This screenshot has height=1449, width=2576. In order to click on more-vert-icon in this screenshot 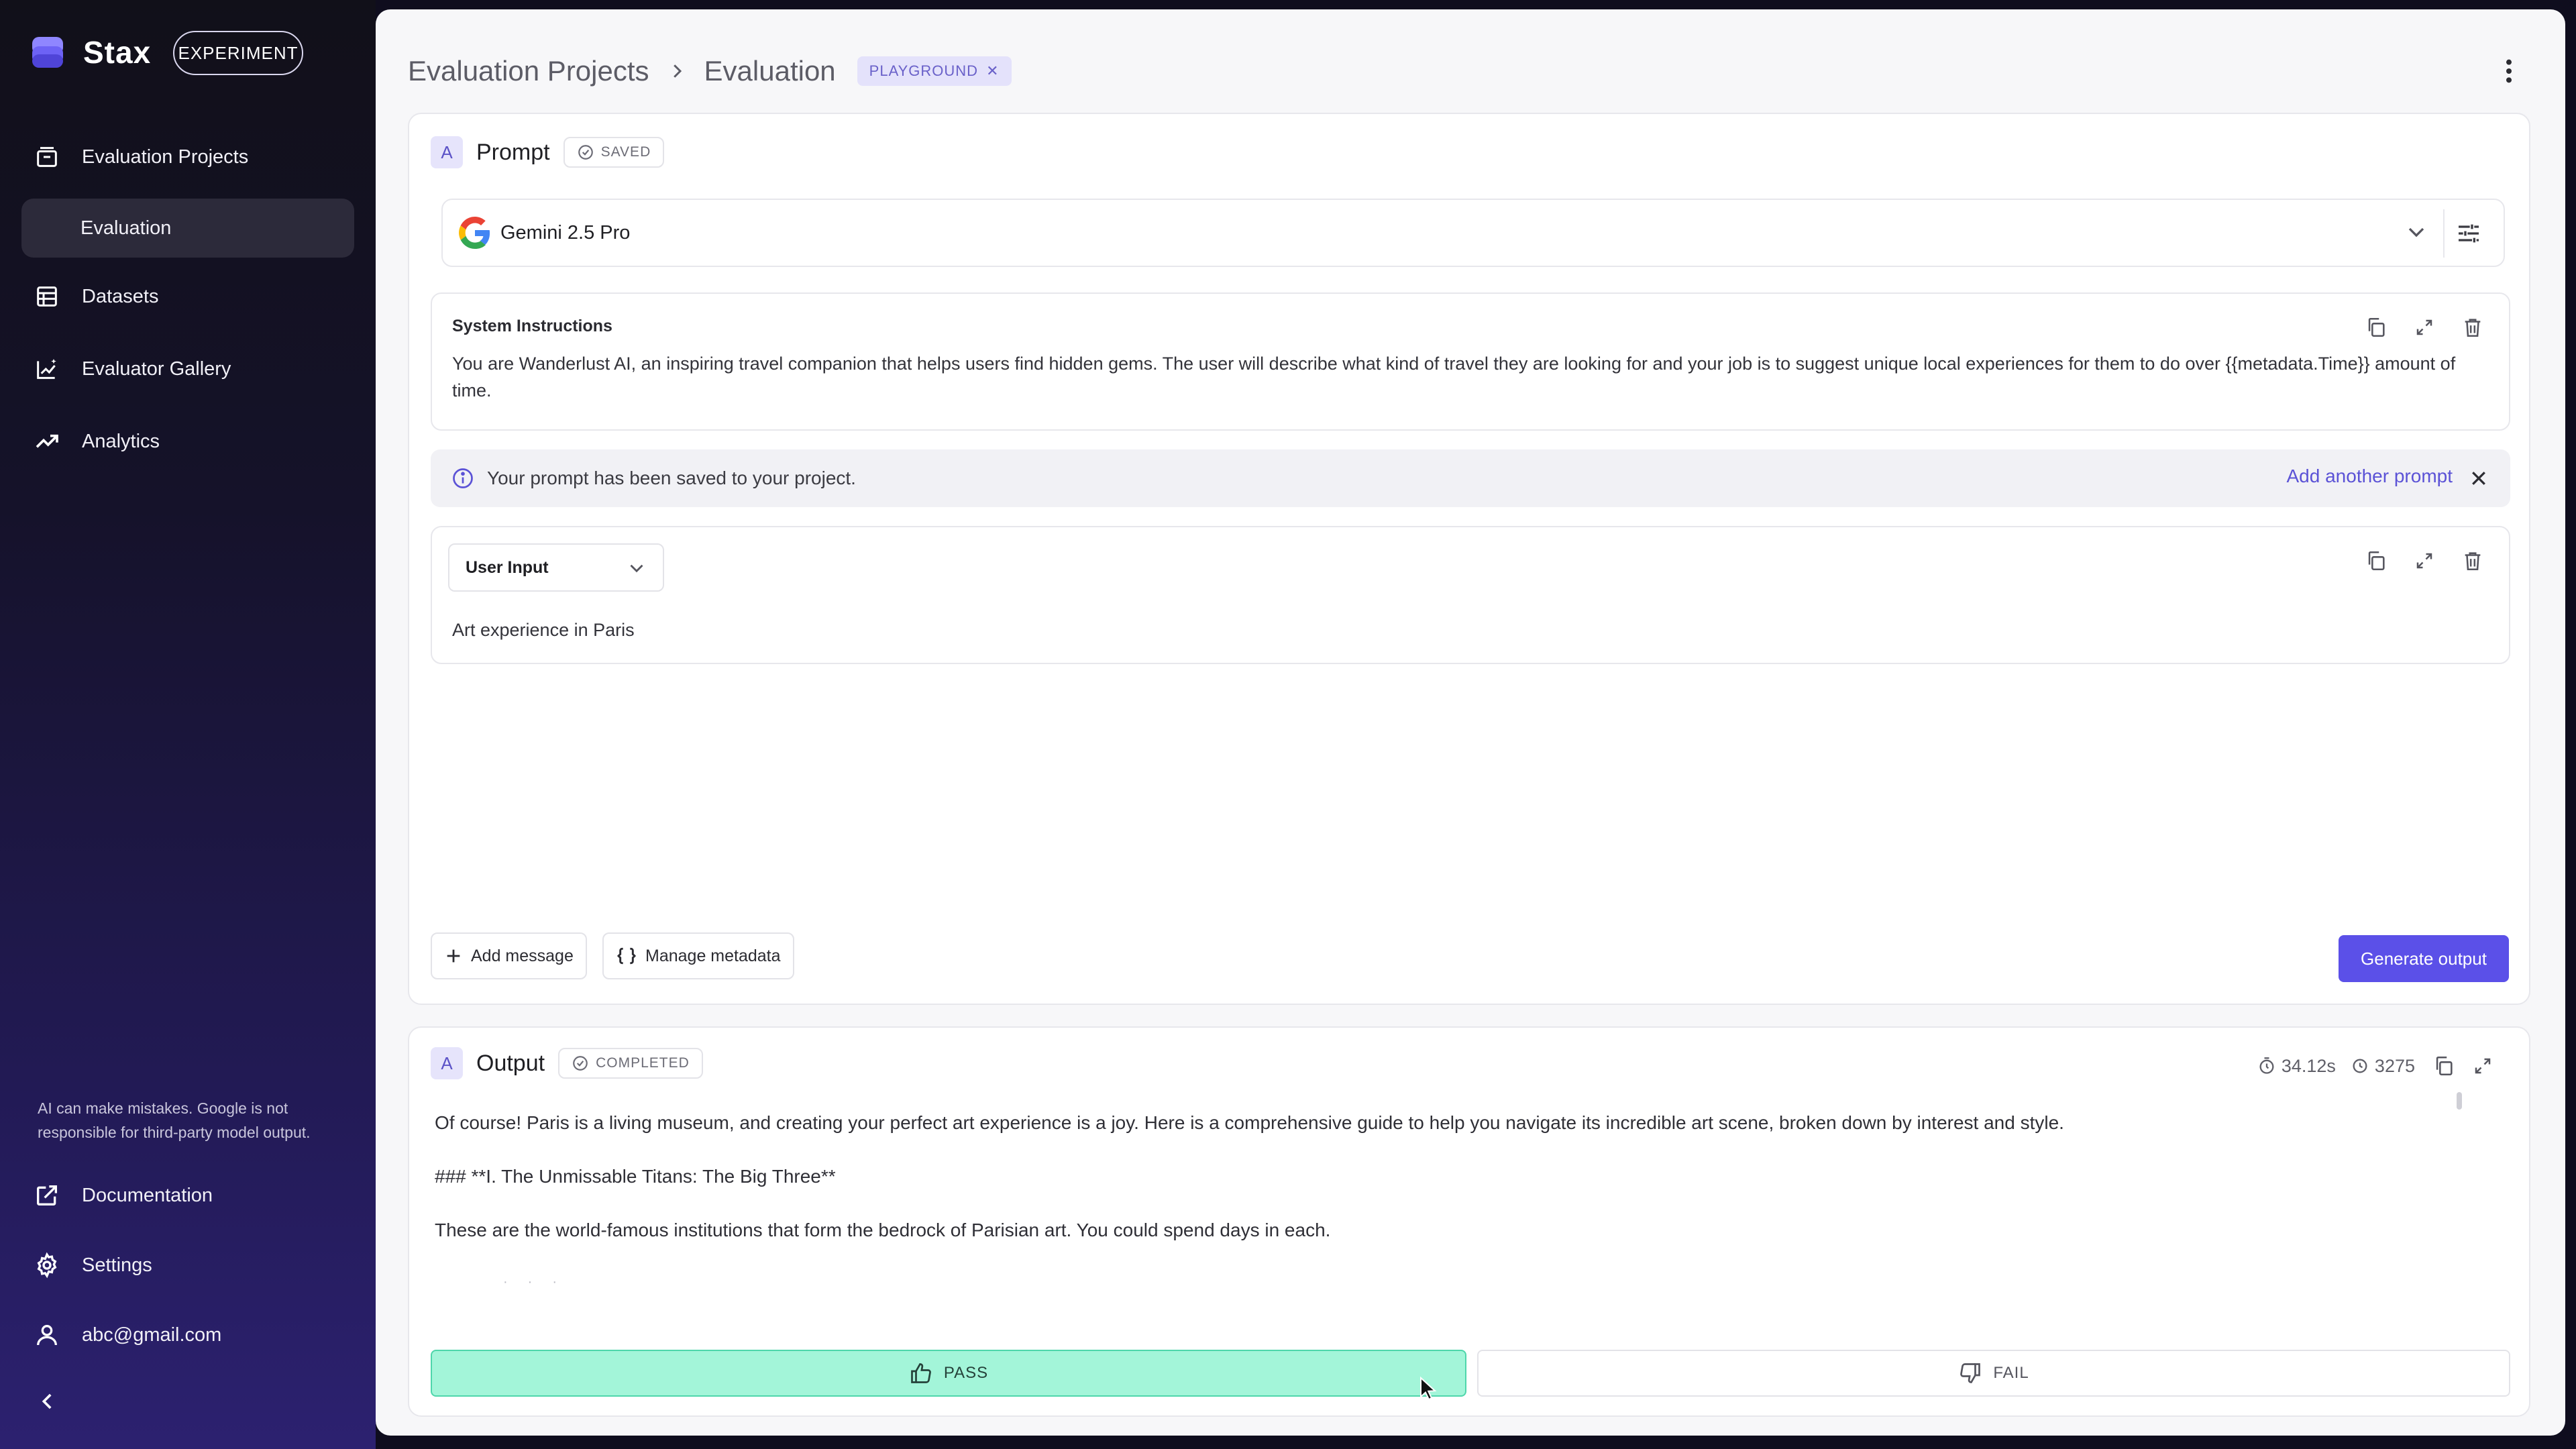, I will do `click(2509, 71)`.